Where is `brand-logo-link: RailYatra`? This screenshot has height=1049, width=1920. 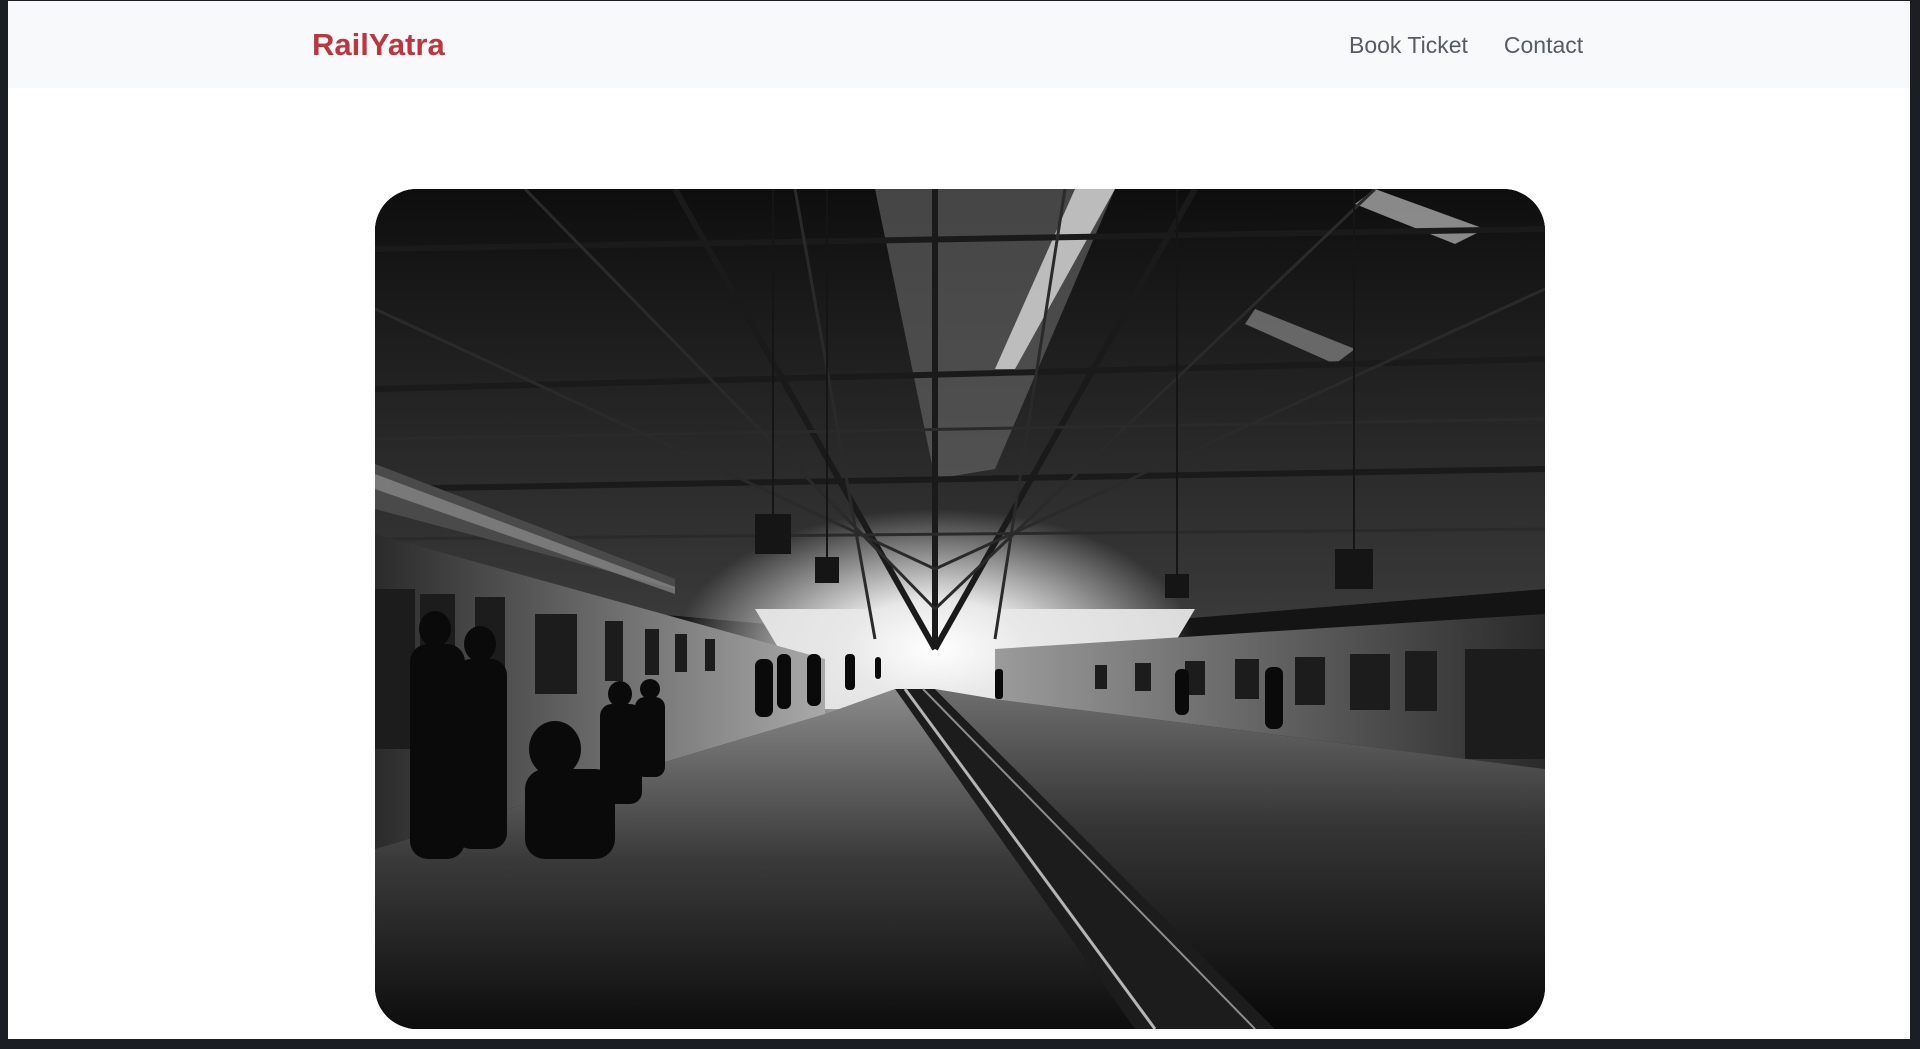 brand-logo-link: RailYatra is located at coordinates (378, 45).